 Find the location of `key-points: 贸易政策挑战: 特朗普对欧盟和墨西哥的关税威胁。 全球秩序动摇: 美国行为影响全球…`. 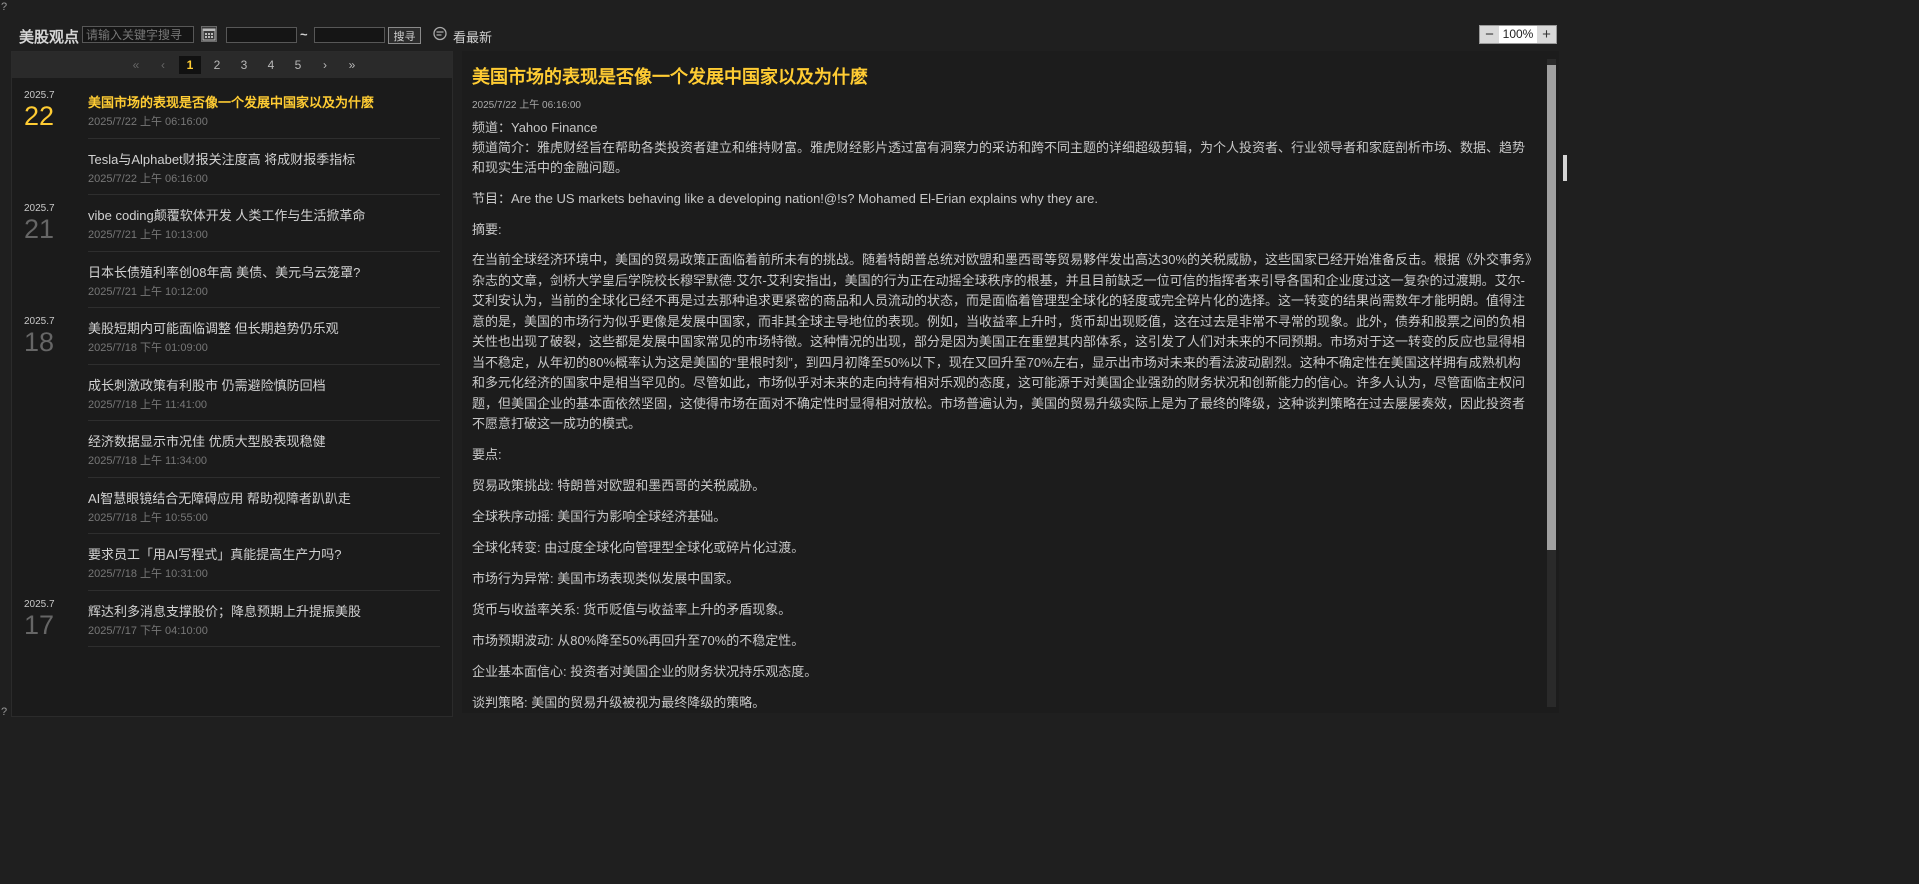

key-points: 贸易政策挑战: 特朗普对欧盟和墨西哥的关税威胁。 全球秩序动摇: 美国行为影响全球… is located at coordinates (1002, 594).